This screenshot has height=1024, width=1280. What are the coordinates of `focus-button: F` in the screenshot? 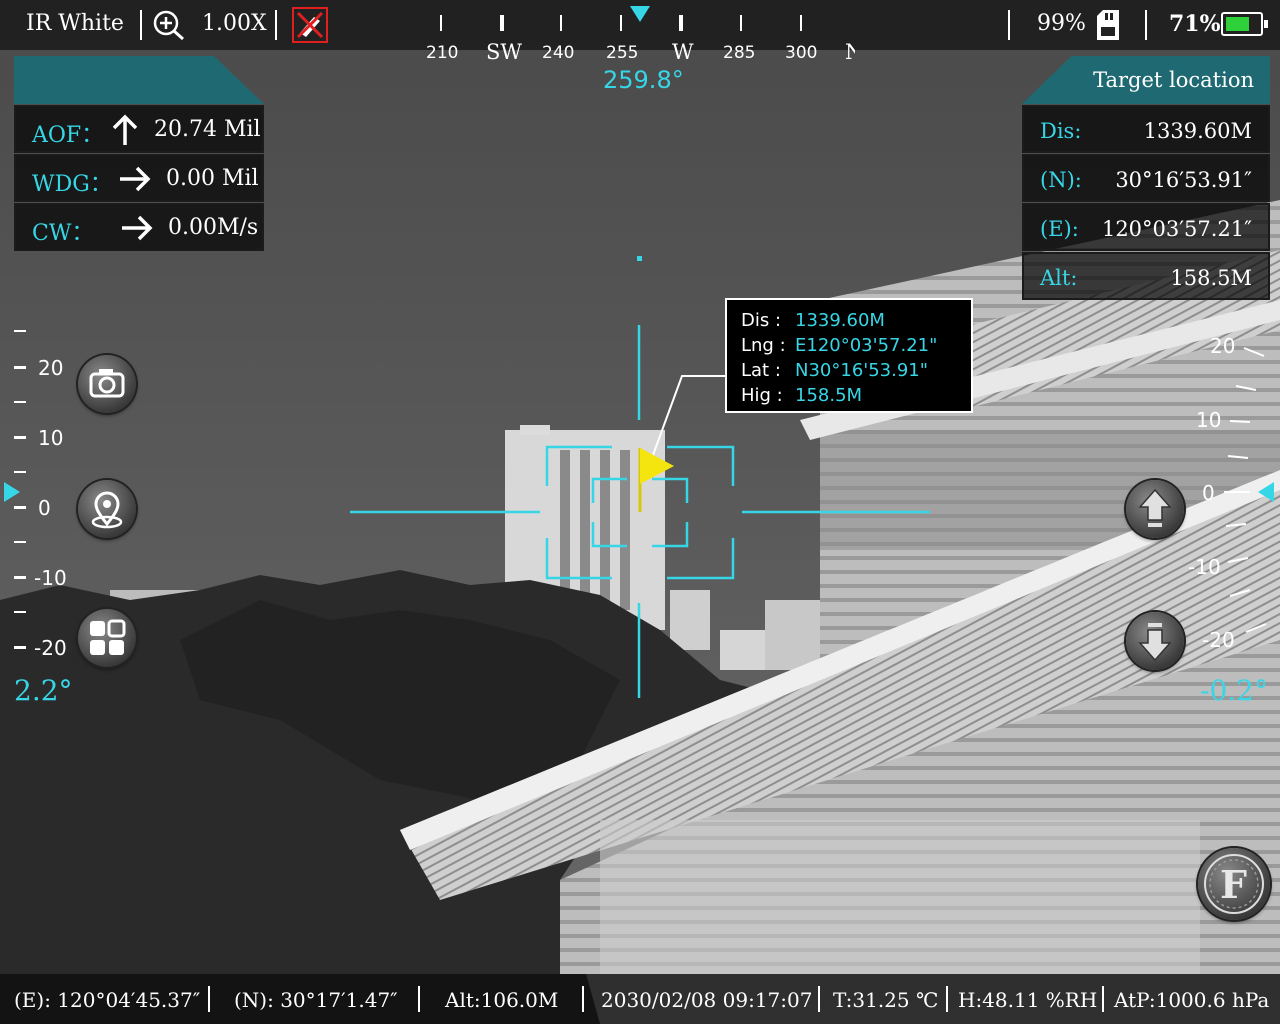 It's located at (1234, 884).